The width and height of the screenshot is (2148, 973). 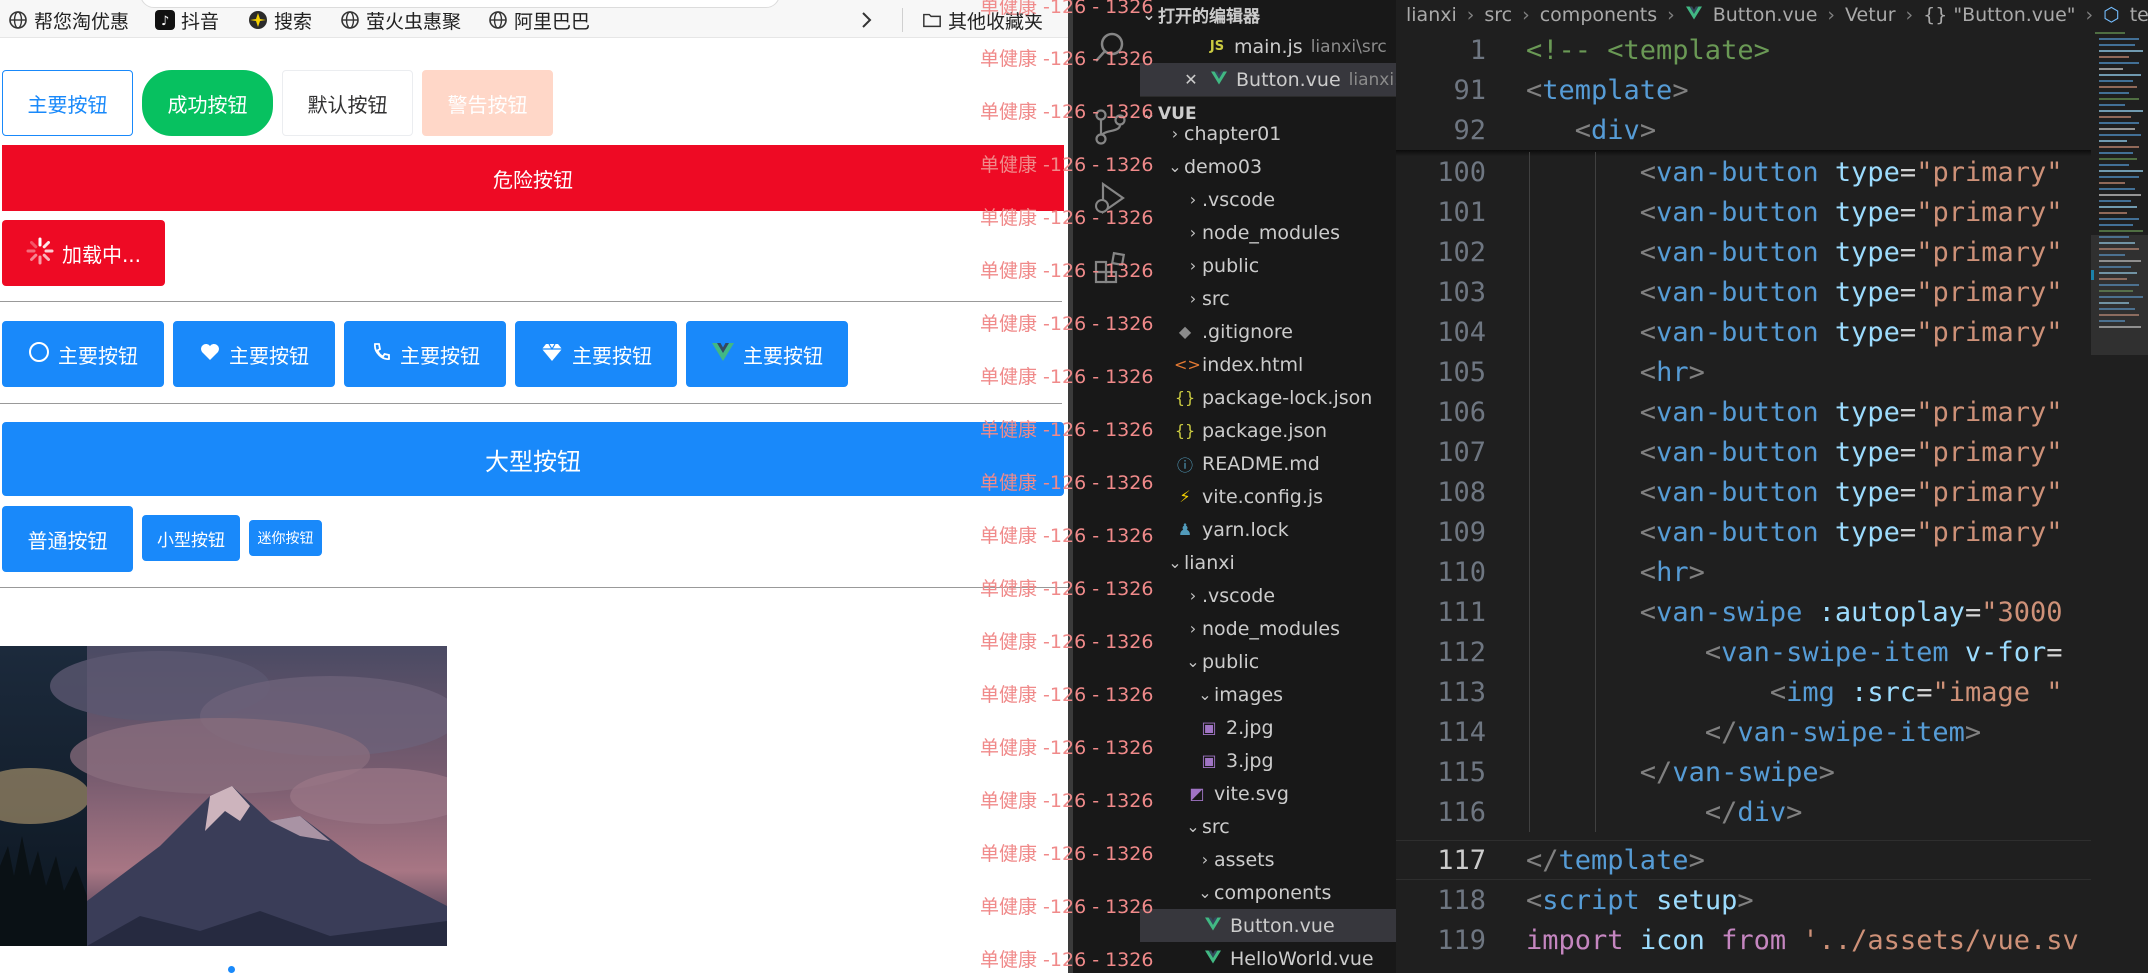 I want to click on tree-item: ⌄ demo03, so click(x=1268, y=166).